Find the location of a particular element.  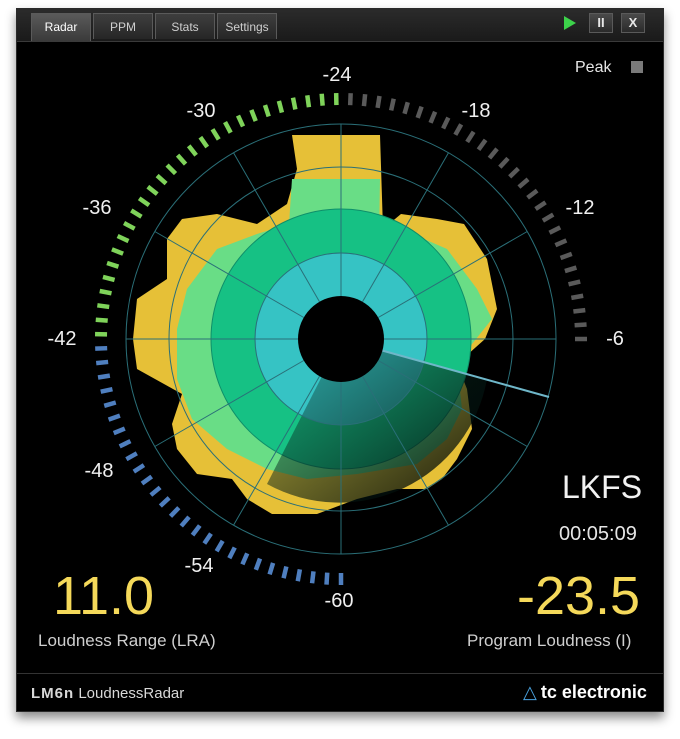

scale-label--24: -24 is located at coordinates (337, 75).